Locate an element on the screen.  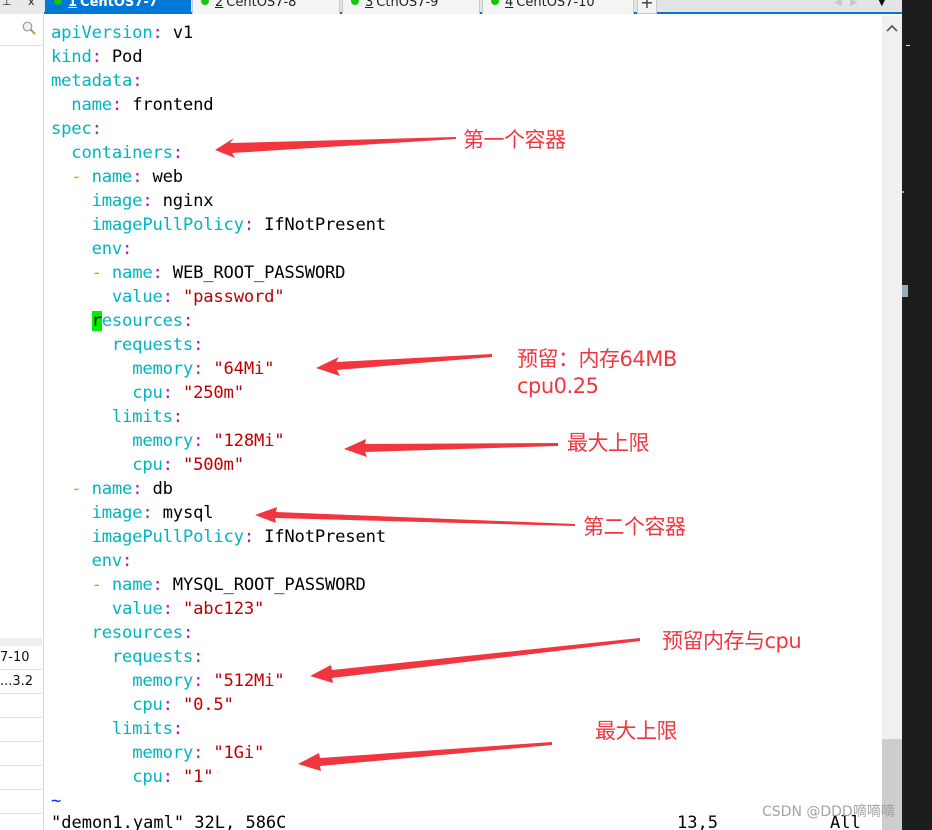
code-token: nginx is located at coordinates (183, 201).